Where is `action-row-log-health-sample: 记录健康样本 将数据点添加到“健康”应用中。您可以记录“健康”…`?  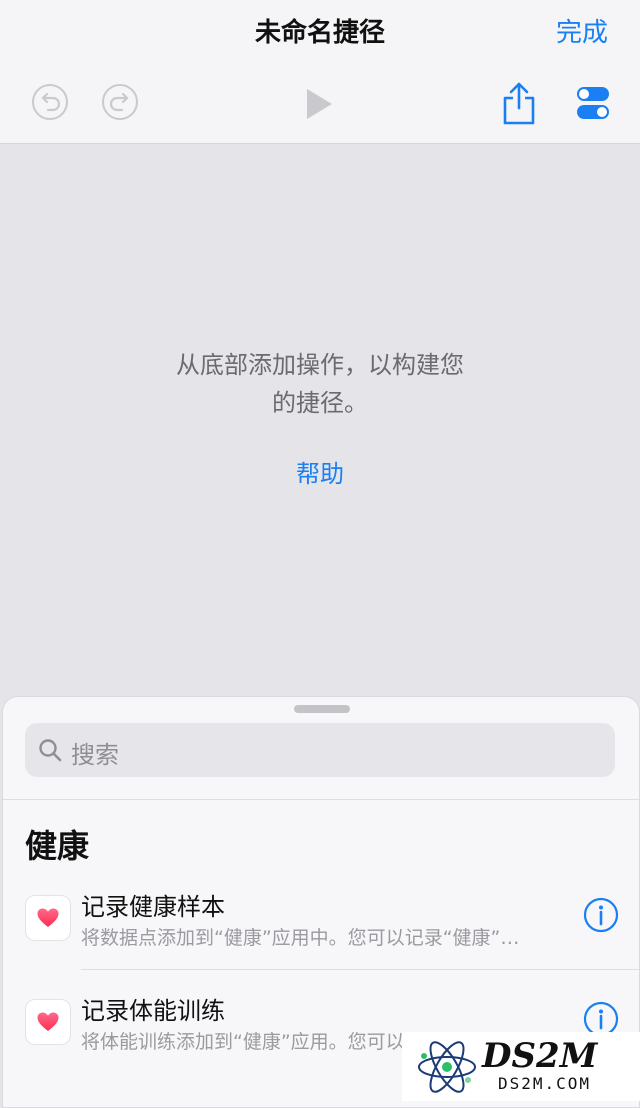
action-row-log-health-sample: 记录健康样本 将数据点添加到“健康”应用中。您可以记录“健康”… is located at coordinates (321, 929).